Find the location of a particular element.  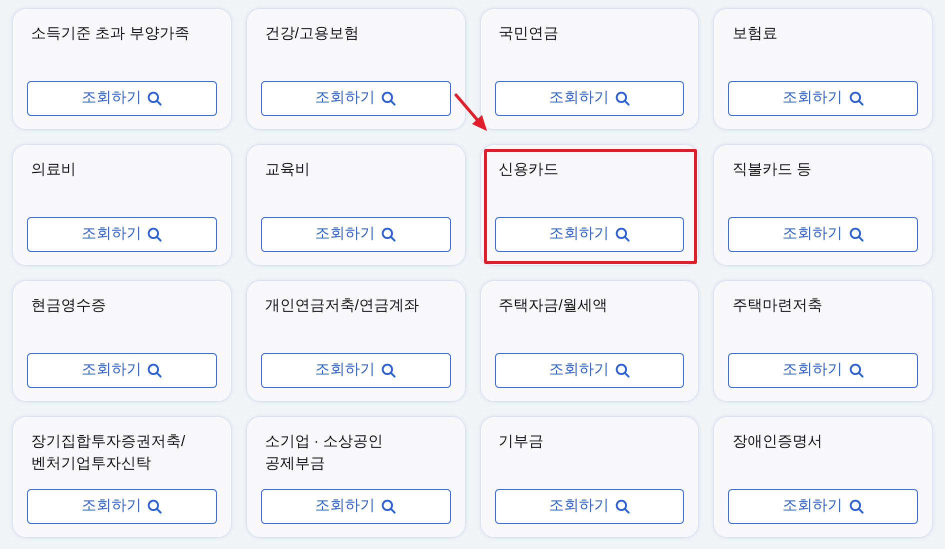

card-title: 신용카드 is located at coordinates (529, 170).